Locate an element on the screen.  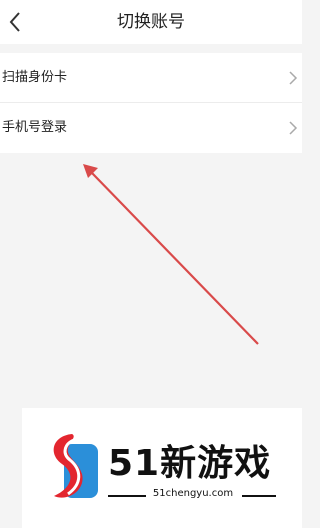
header-bar: 切换账号 is located at coordinates (151, 22).